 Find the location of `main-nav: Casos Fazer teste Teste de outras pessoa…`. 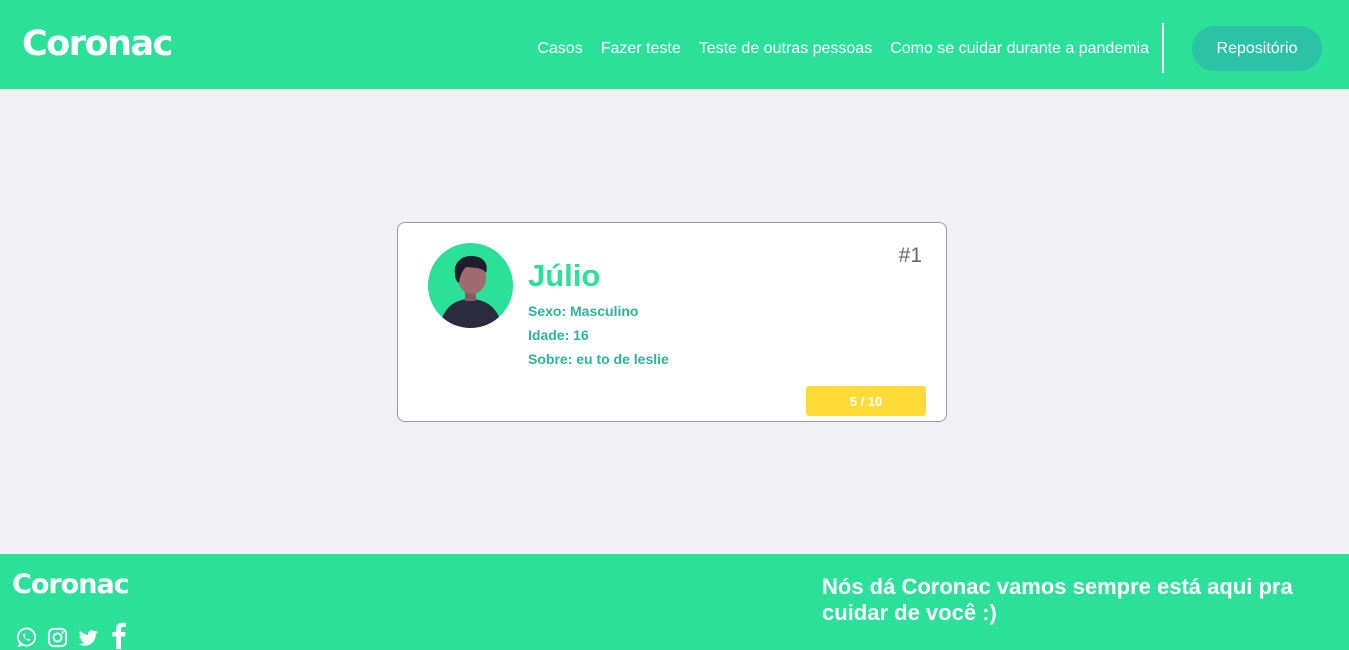

main-nav: Casos Fazer teste Teste de outras pessoa… is located at coordinates (834, 49).